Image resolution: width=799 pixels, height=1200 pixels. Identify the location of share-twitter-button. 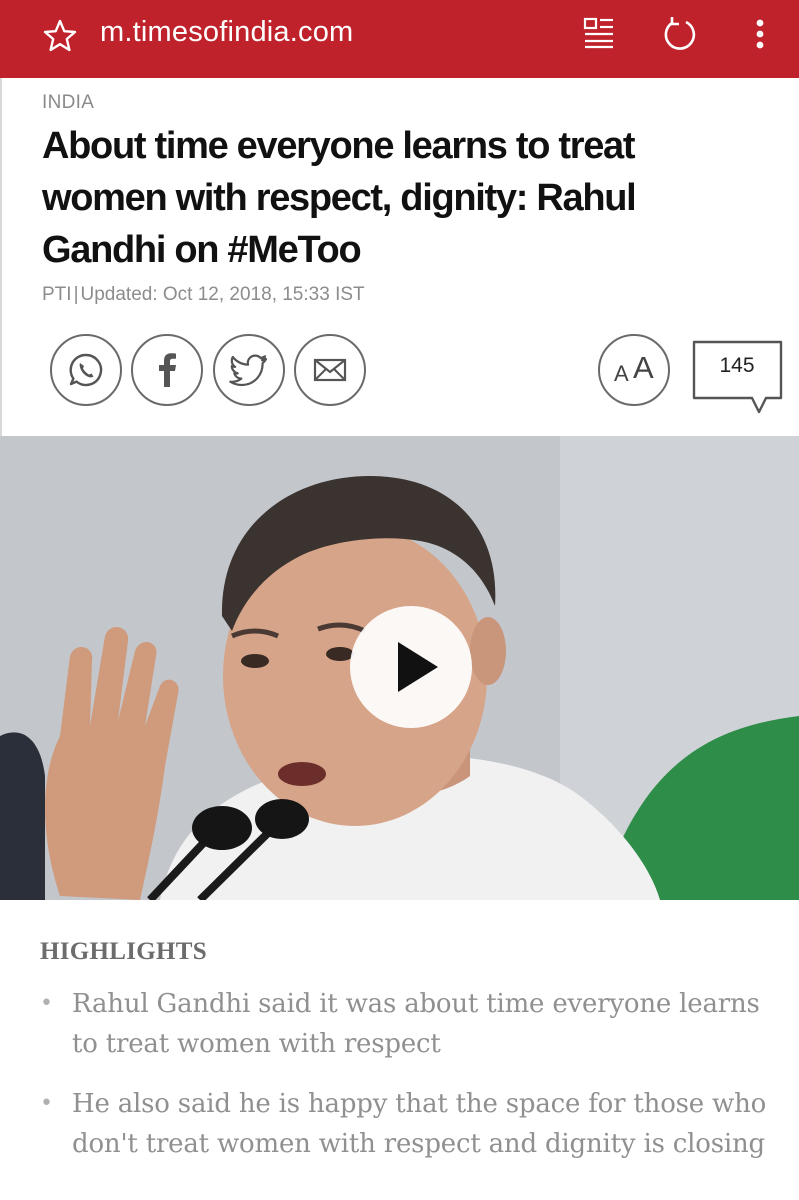
(249, 370).